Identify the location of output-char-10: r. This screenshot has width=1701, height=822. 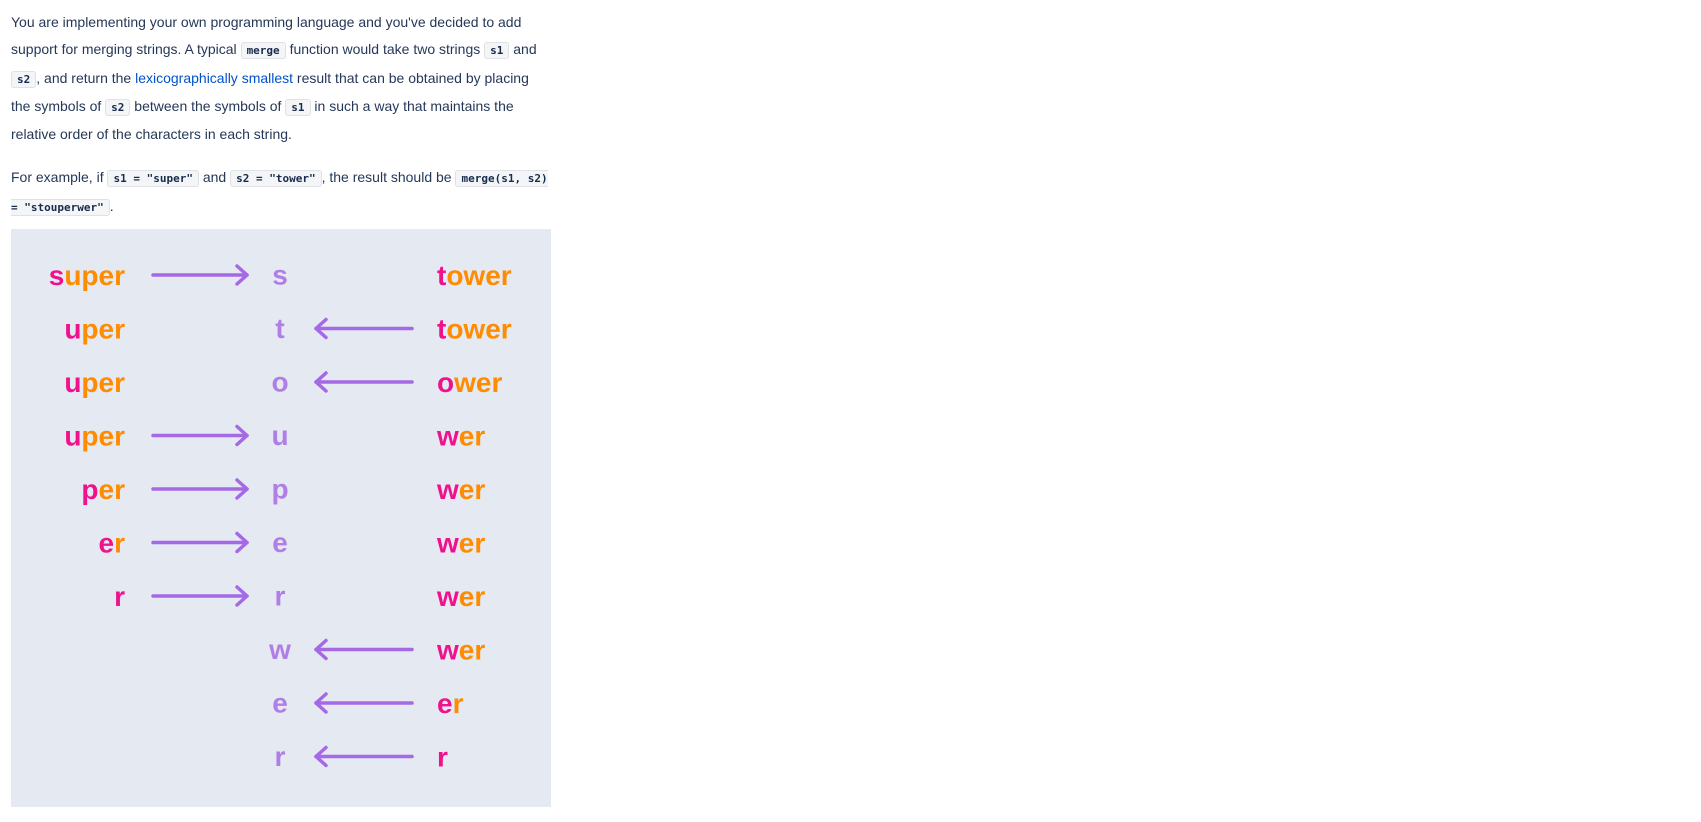
(280, 756).